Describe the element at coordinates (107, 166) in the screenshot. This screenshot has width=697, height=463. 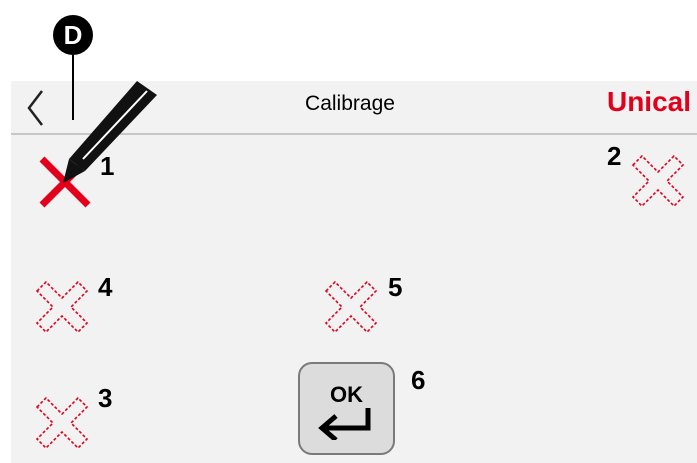
I see `target-number-1: 1` at that location.